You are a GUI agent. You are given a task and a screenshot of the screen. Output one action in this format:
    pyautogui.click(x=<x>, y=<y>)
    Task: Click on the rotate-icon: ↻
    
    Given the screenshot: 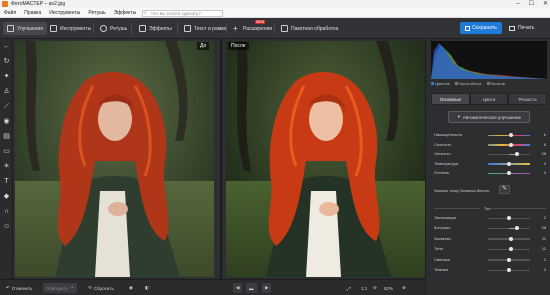 What is the action you would take?
    pyautogui.click(x=6, y=61)
    